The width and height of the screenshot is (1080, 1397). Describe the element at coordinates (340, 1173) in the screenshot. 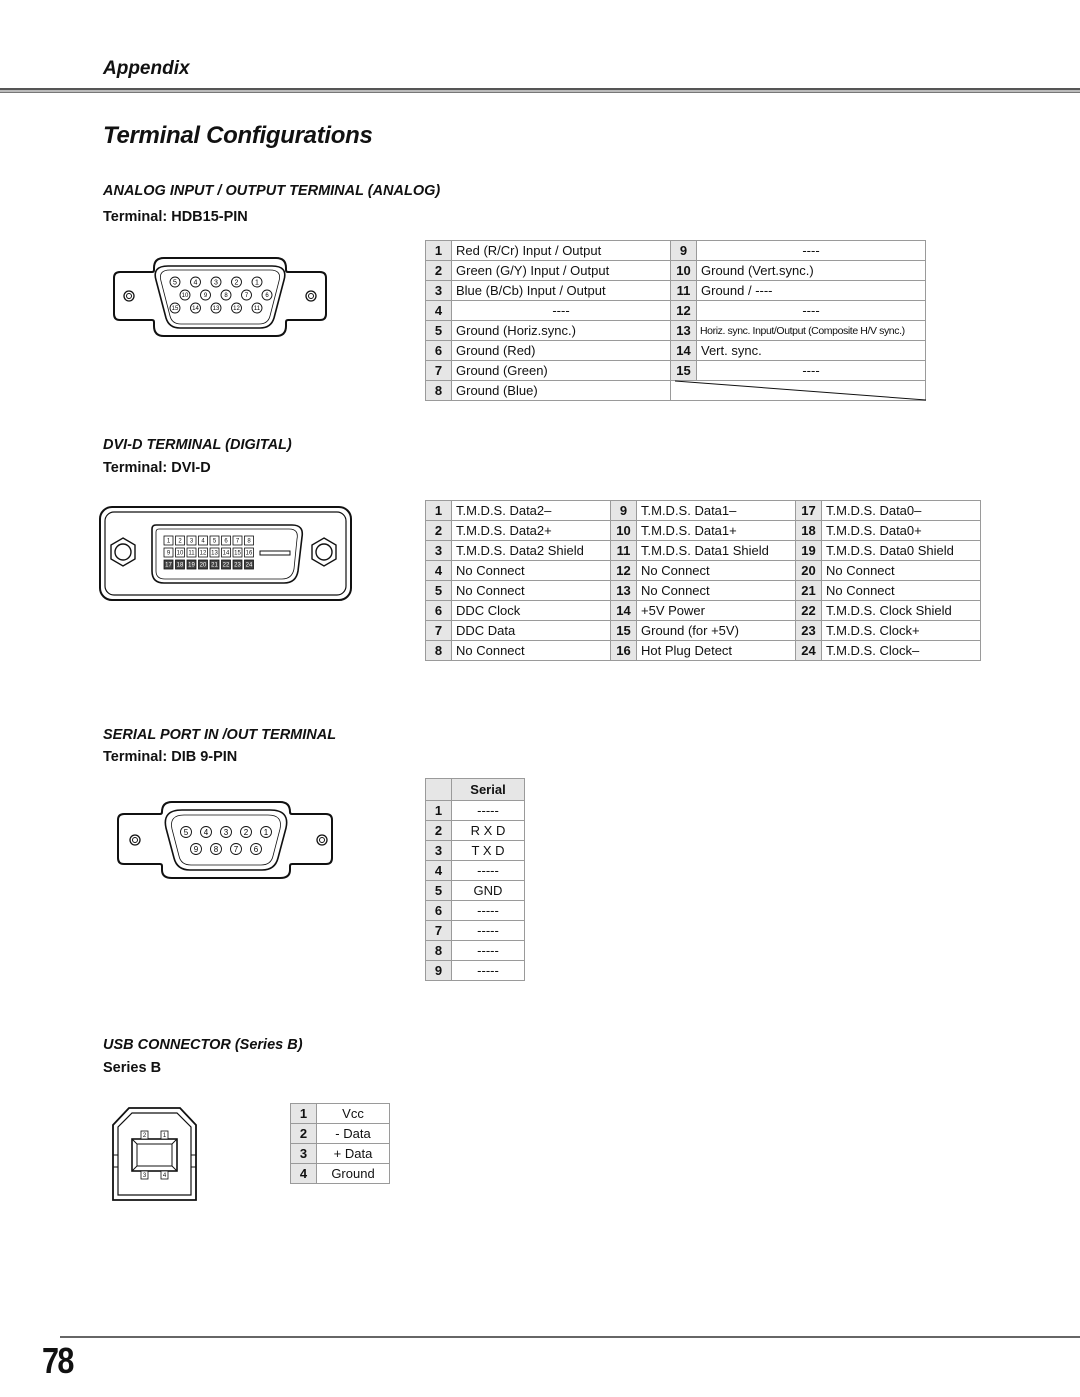

I see `table-row: 4 Ground` at that location.